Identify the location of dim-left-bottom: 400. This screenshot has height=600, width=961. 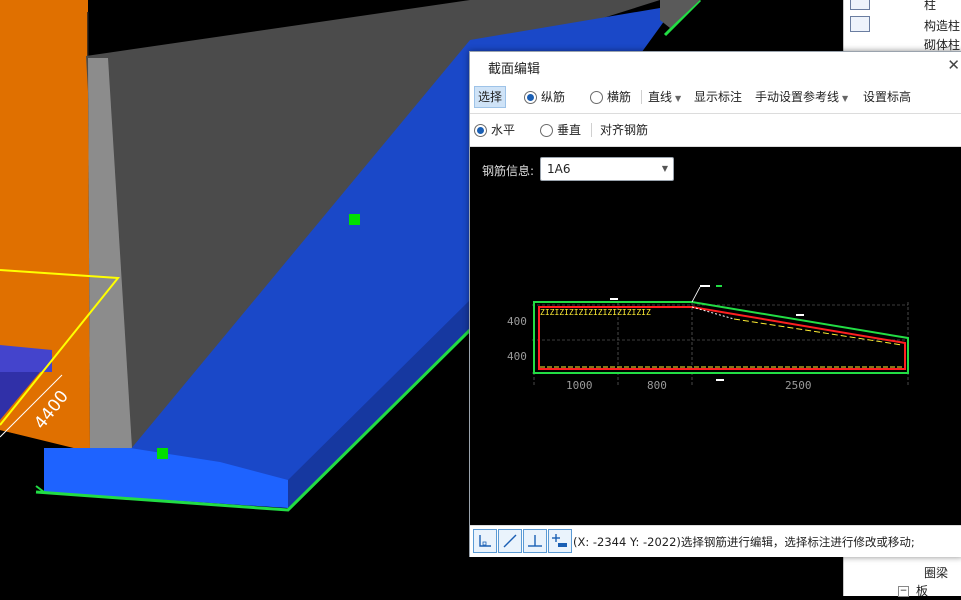
(517, 356).